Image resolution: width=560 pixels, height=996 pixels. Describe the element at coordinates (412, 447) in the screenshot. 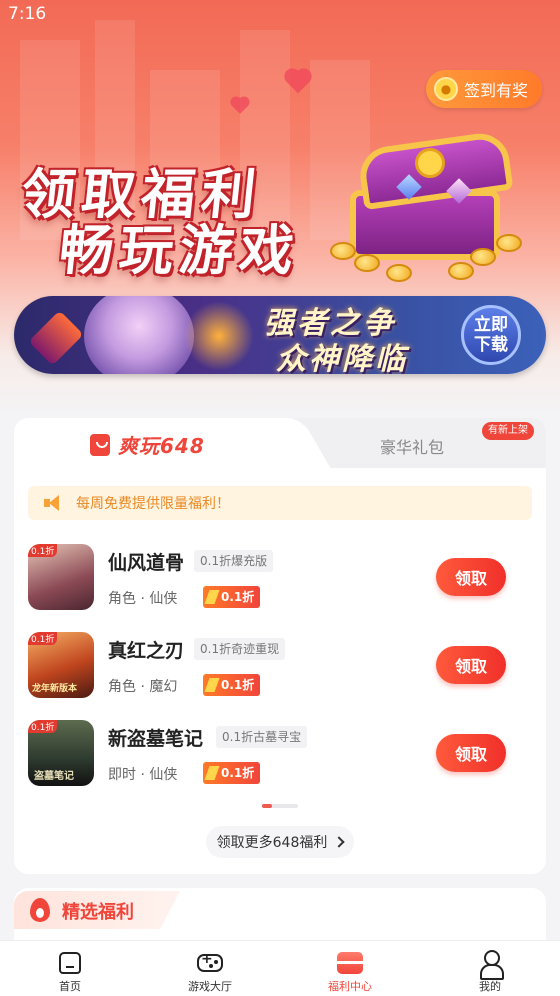

I see `tab-luxury-gift-label: 豪华礼包` at that location.